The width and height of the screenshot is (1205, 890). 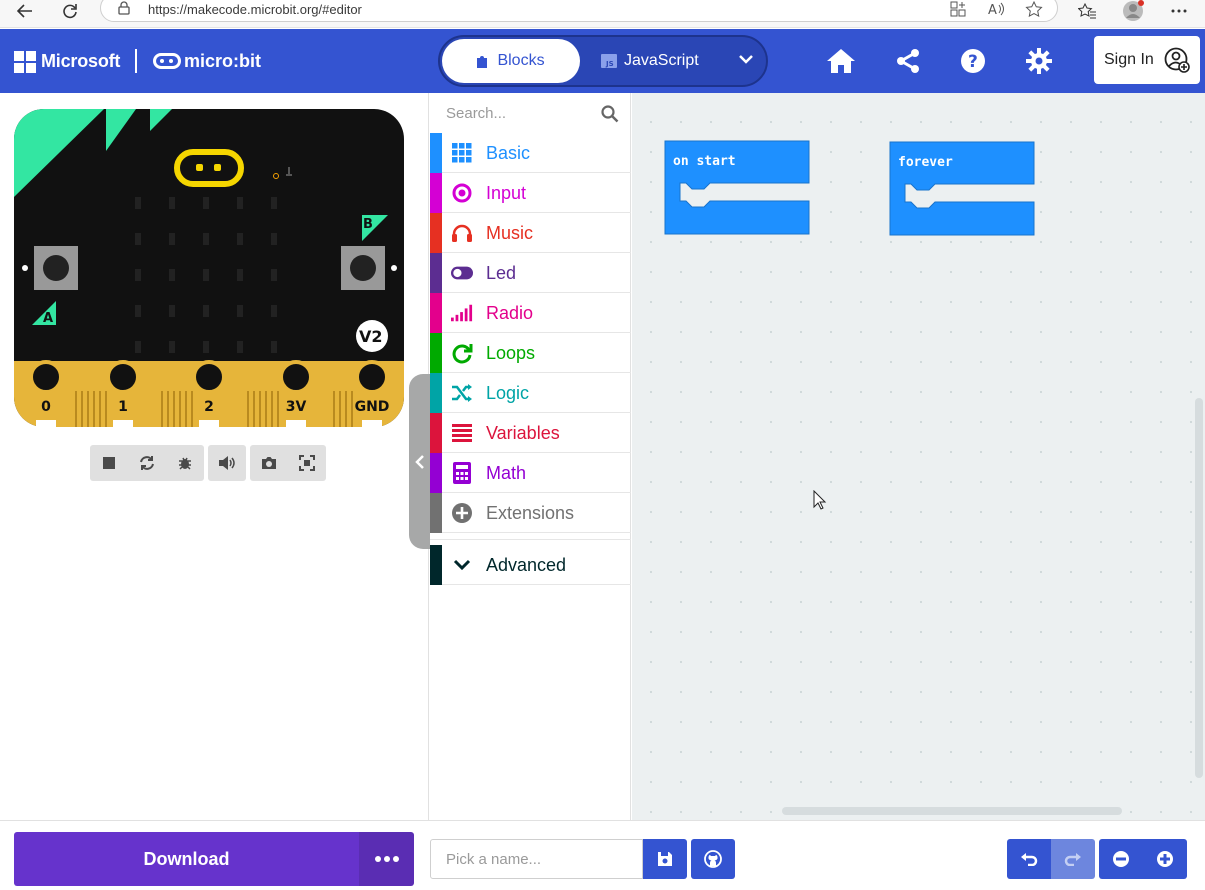 What do you see at coordinates (992, 10) in the screenshot?
I see `svg-text: A` at bounding box center [992, 10].